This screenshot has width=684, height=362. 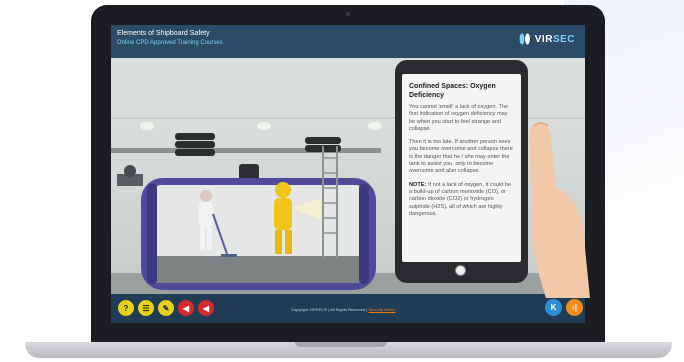 I want to click on phone-title: Confined Spaces: Oxygen Deficiency, so click(x=452, y=91).